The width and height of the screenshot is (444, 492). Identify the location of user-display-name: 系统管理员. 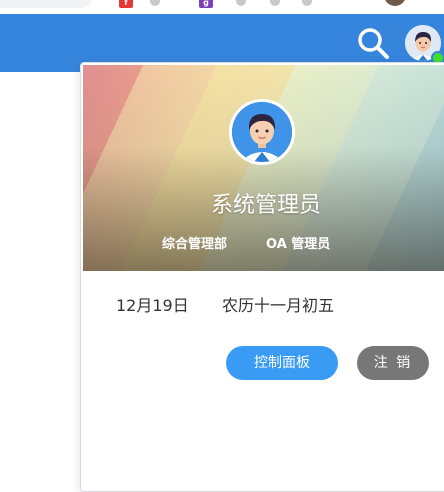
(265, 205).